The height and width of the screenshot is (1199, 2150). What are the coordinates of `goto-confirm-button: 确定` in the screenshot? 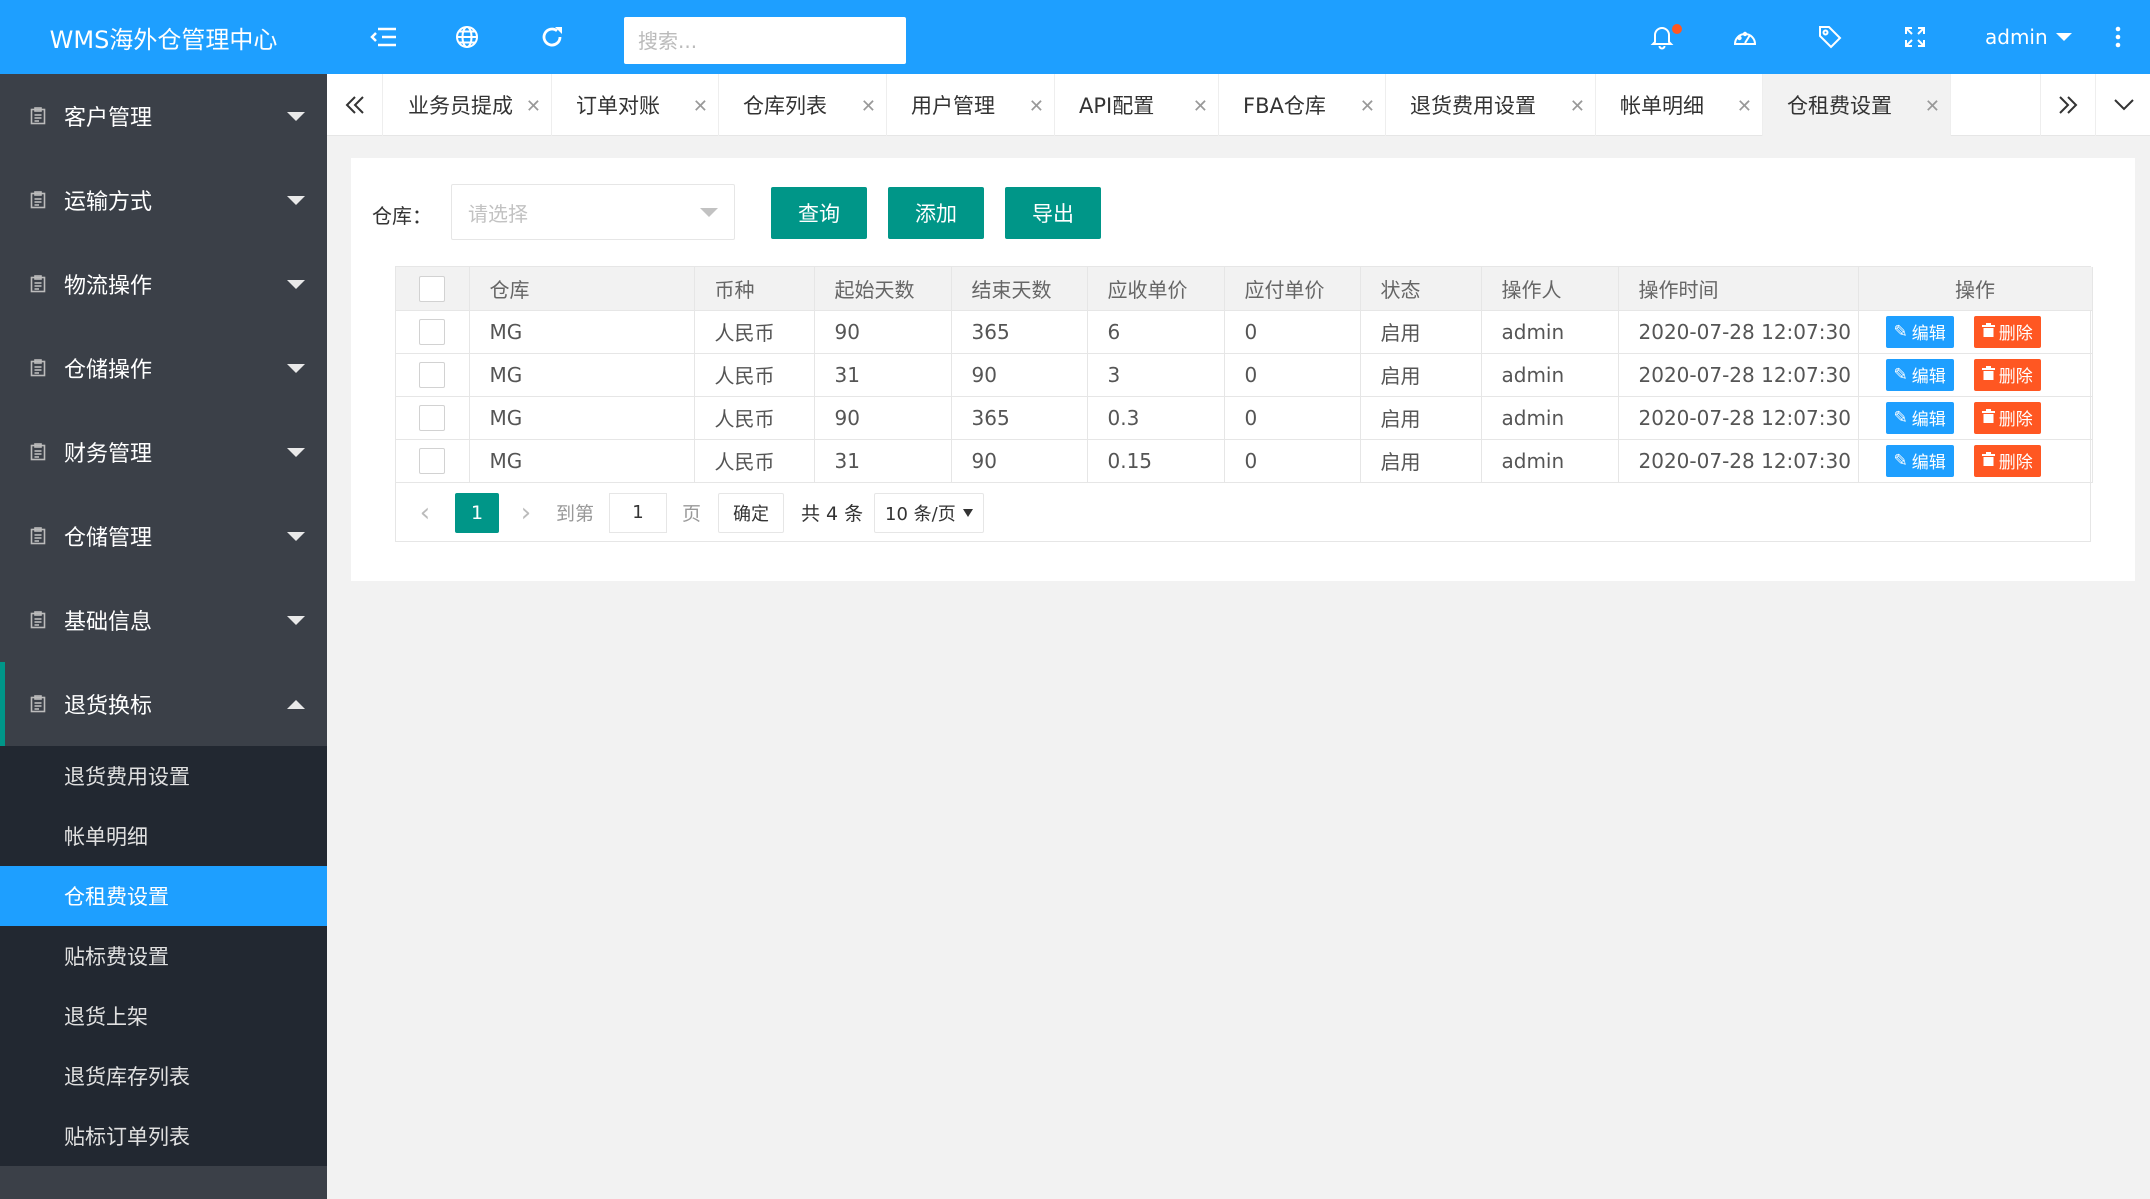 It's located at (751, 512).